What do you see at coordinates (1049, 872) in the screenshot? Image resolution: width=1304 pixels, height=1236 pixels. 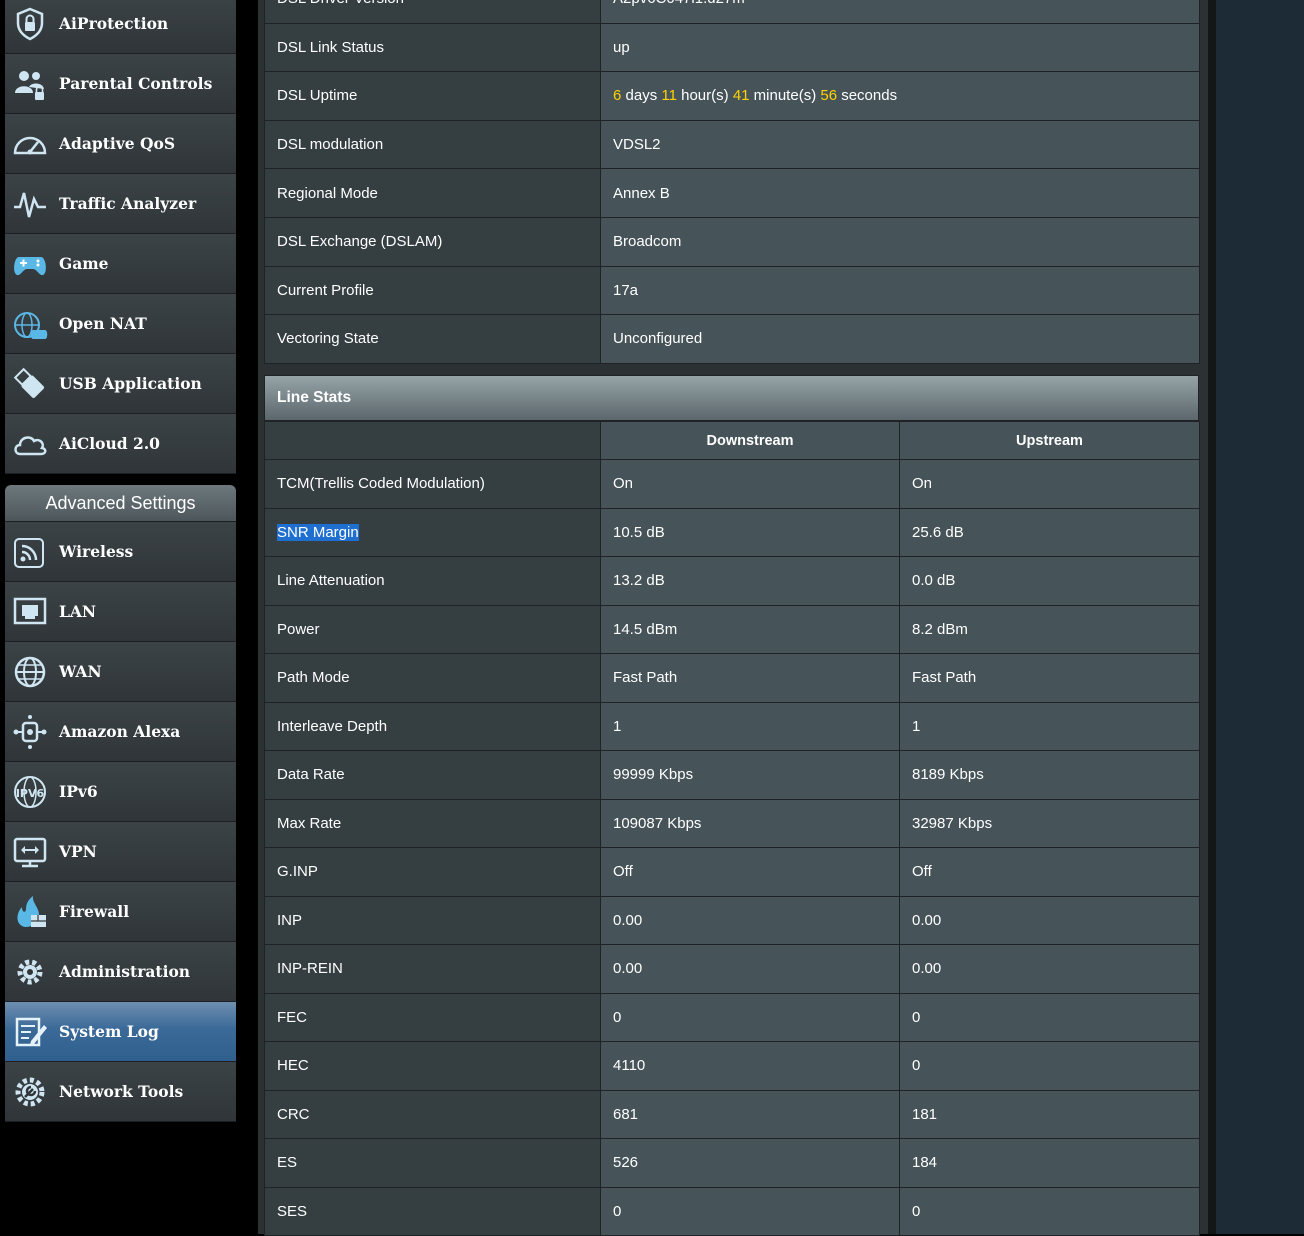 I see `upstream-value: Off` at bounding box center [1049, 872].